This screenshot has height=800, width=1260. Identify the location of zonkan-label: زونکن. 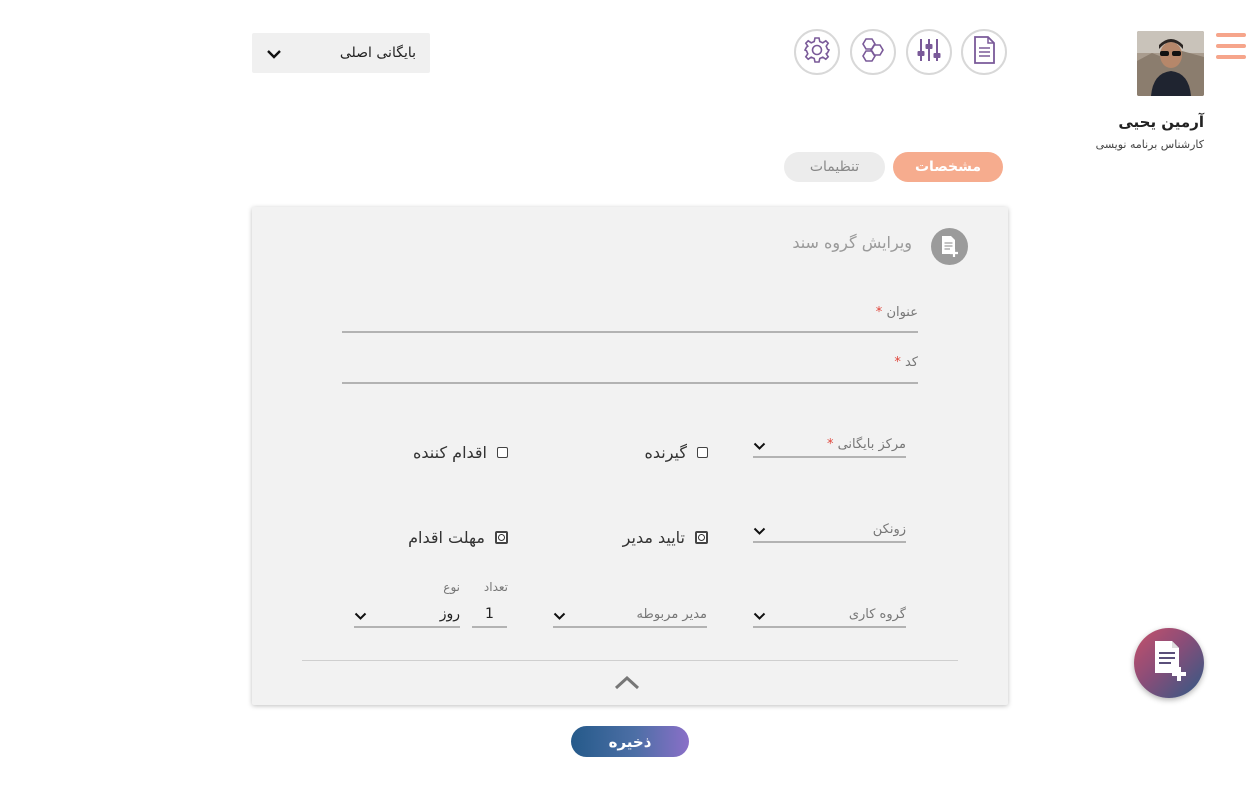
(889, 529).